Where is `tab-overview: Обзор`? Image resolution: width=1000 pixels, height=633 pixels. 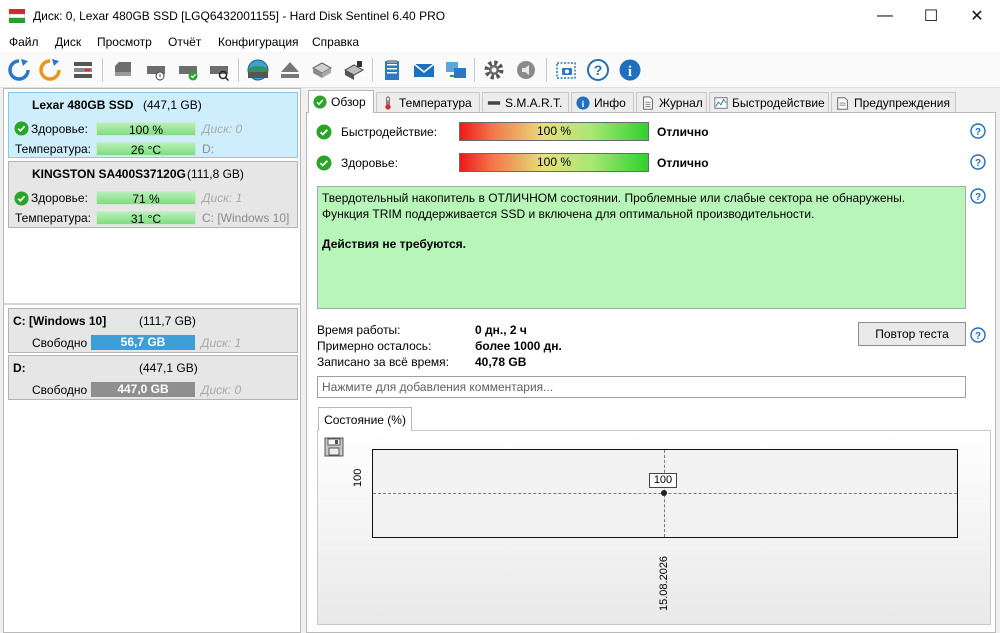
tab-overview: Обзор is located at coordinates (341, 101).